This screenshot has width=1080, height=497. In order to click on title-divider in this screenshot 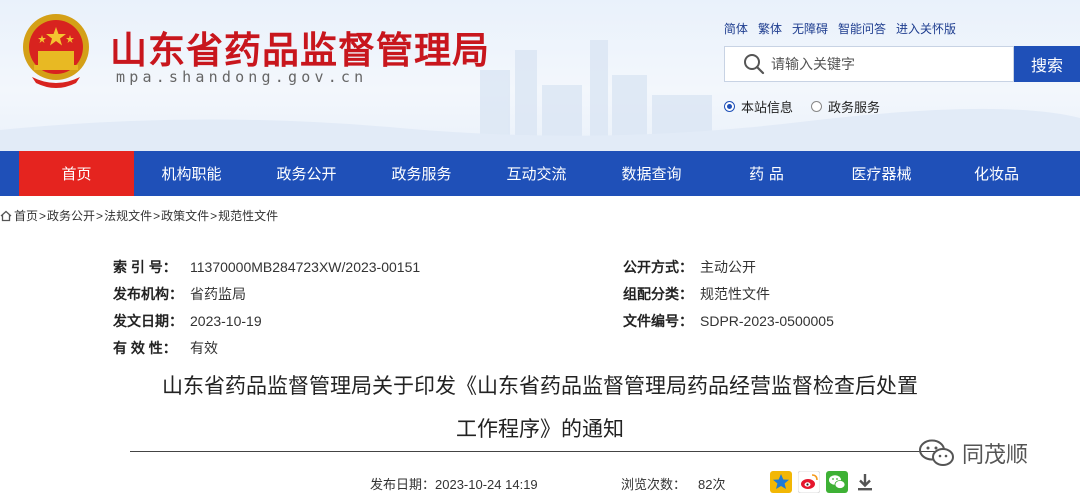, I will do `click(540, 451)`.